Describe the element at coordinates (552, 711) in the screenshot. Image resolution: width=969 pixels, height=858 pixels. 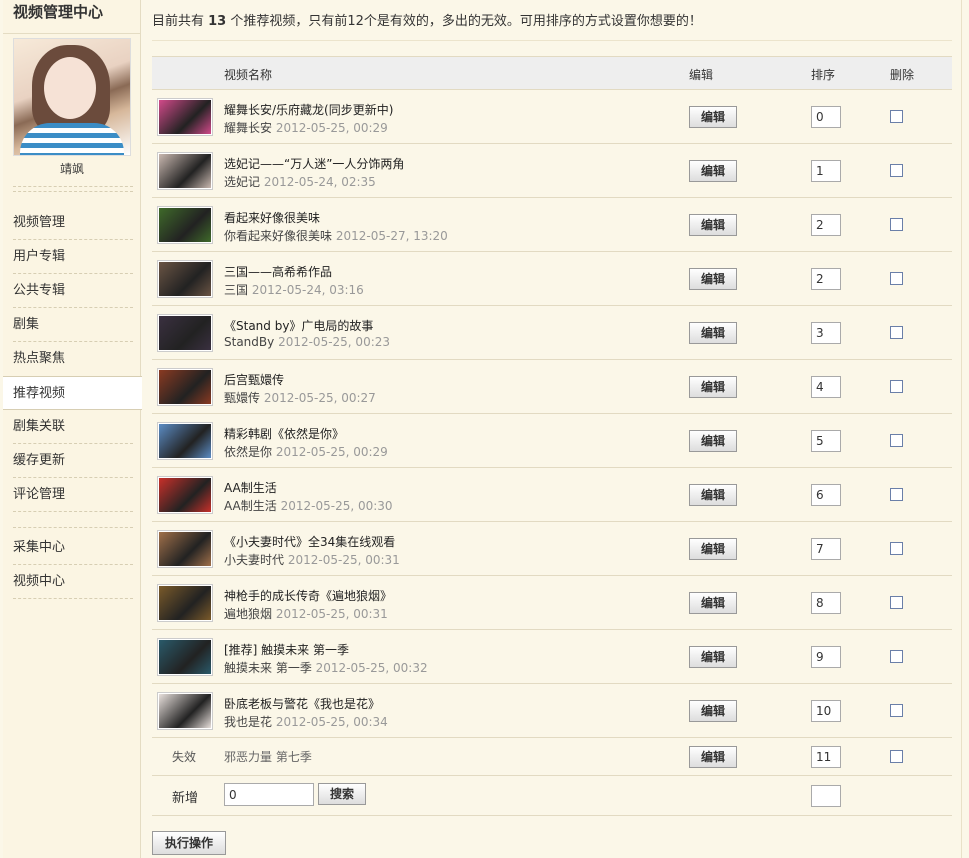
I see `table-row: 卧底老板与警花《我也是花》 我也是花 2012-05-25, 00:34 编辑` at that location.